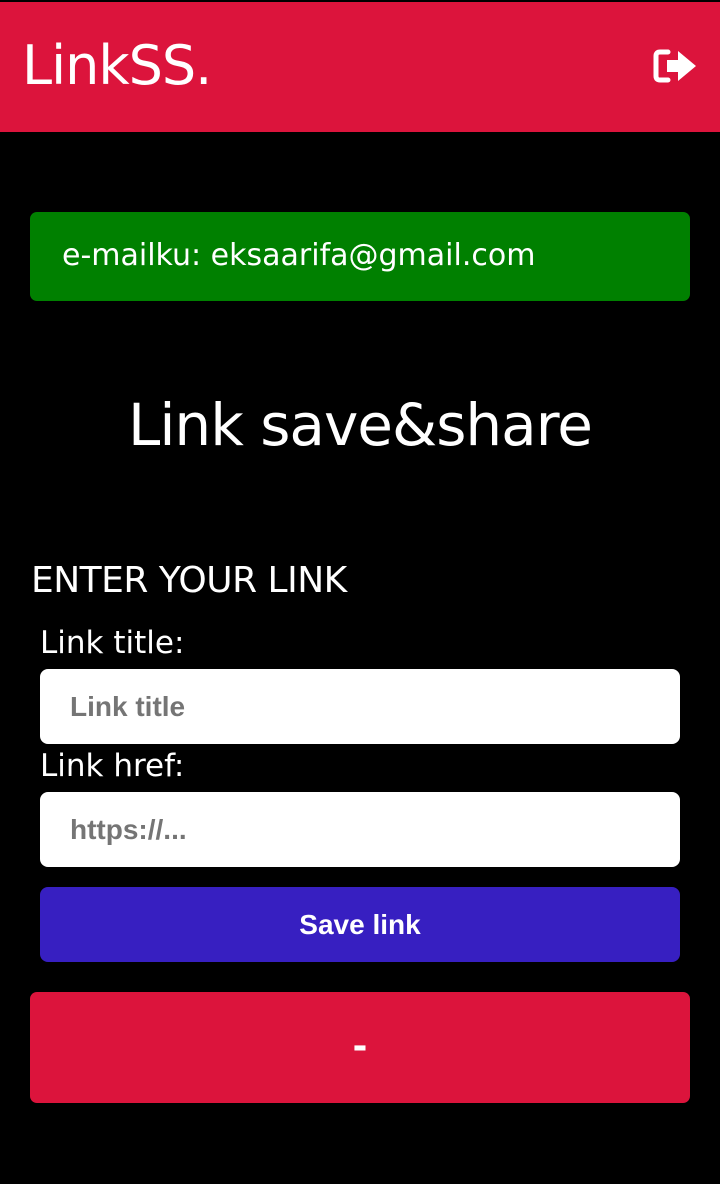  I want to click on saved-links-list: -, so click(360, 1047).